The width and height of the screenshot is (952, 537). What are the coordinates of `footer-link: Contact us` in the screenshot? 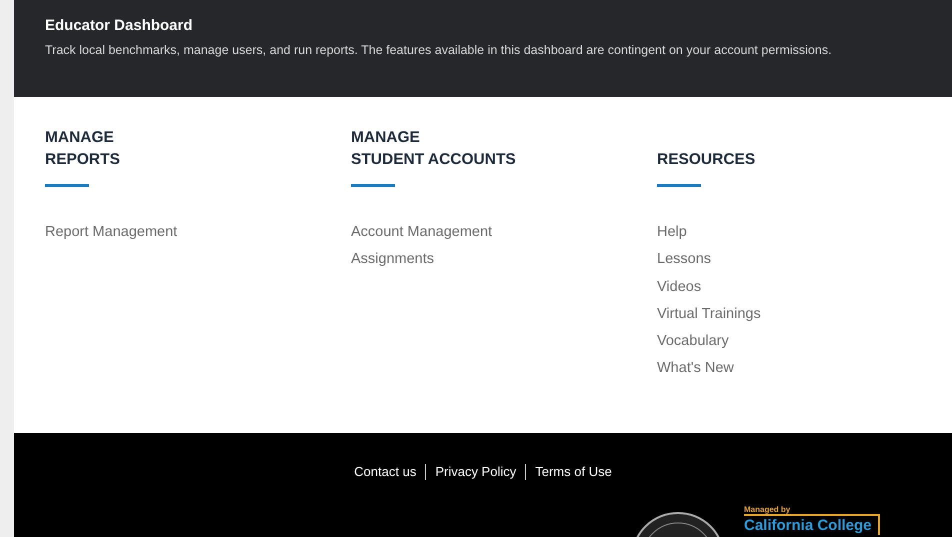 It's located at (385, 472).